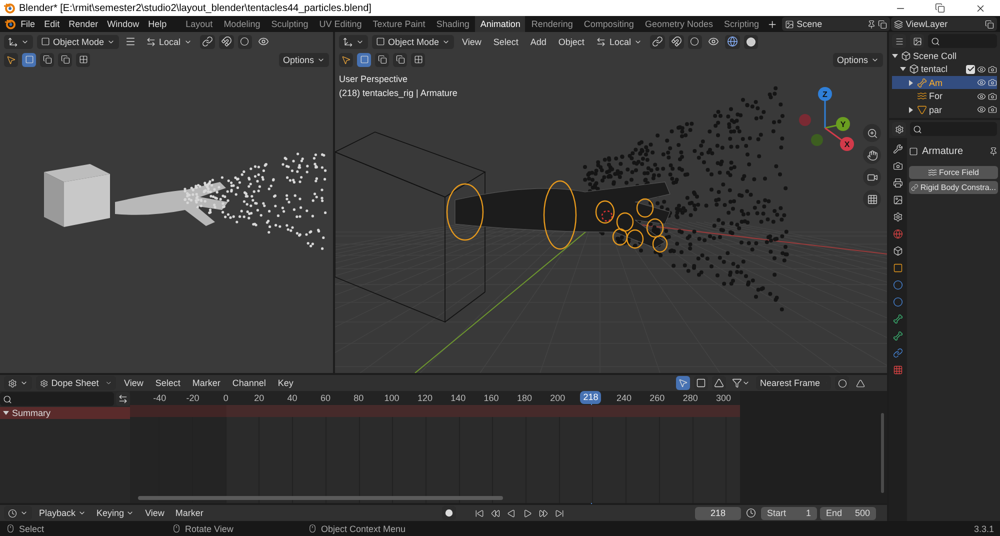 This screenshot has width=1000, height=536. I want to click on workspace-tab: Shading, so click(452, 24).